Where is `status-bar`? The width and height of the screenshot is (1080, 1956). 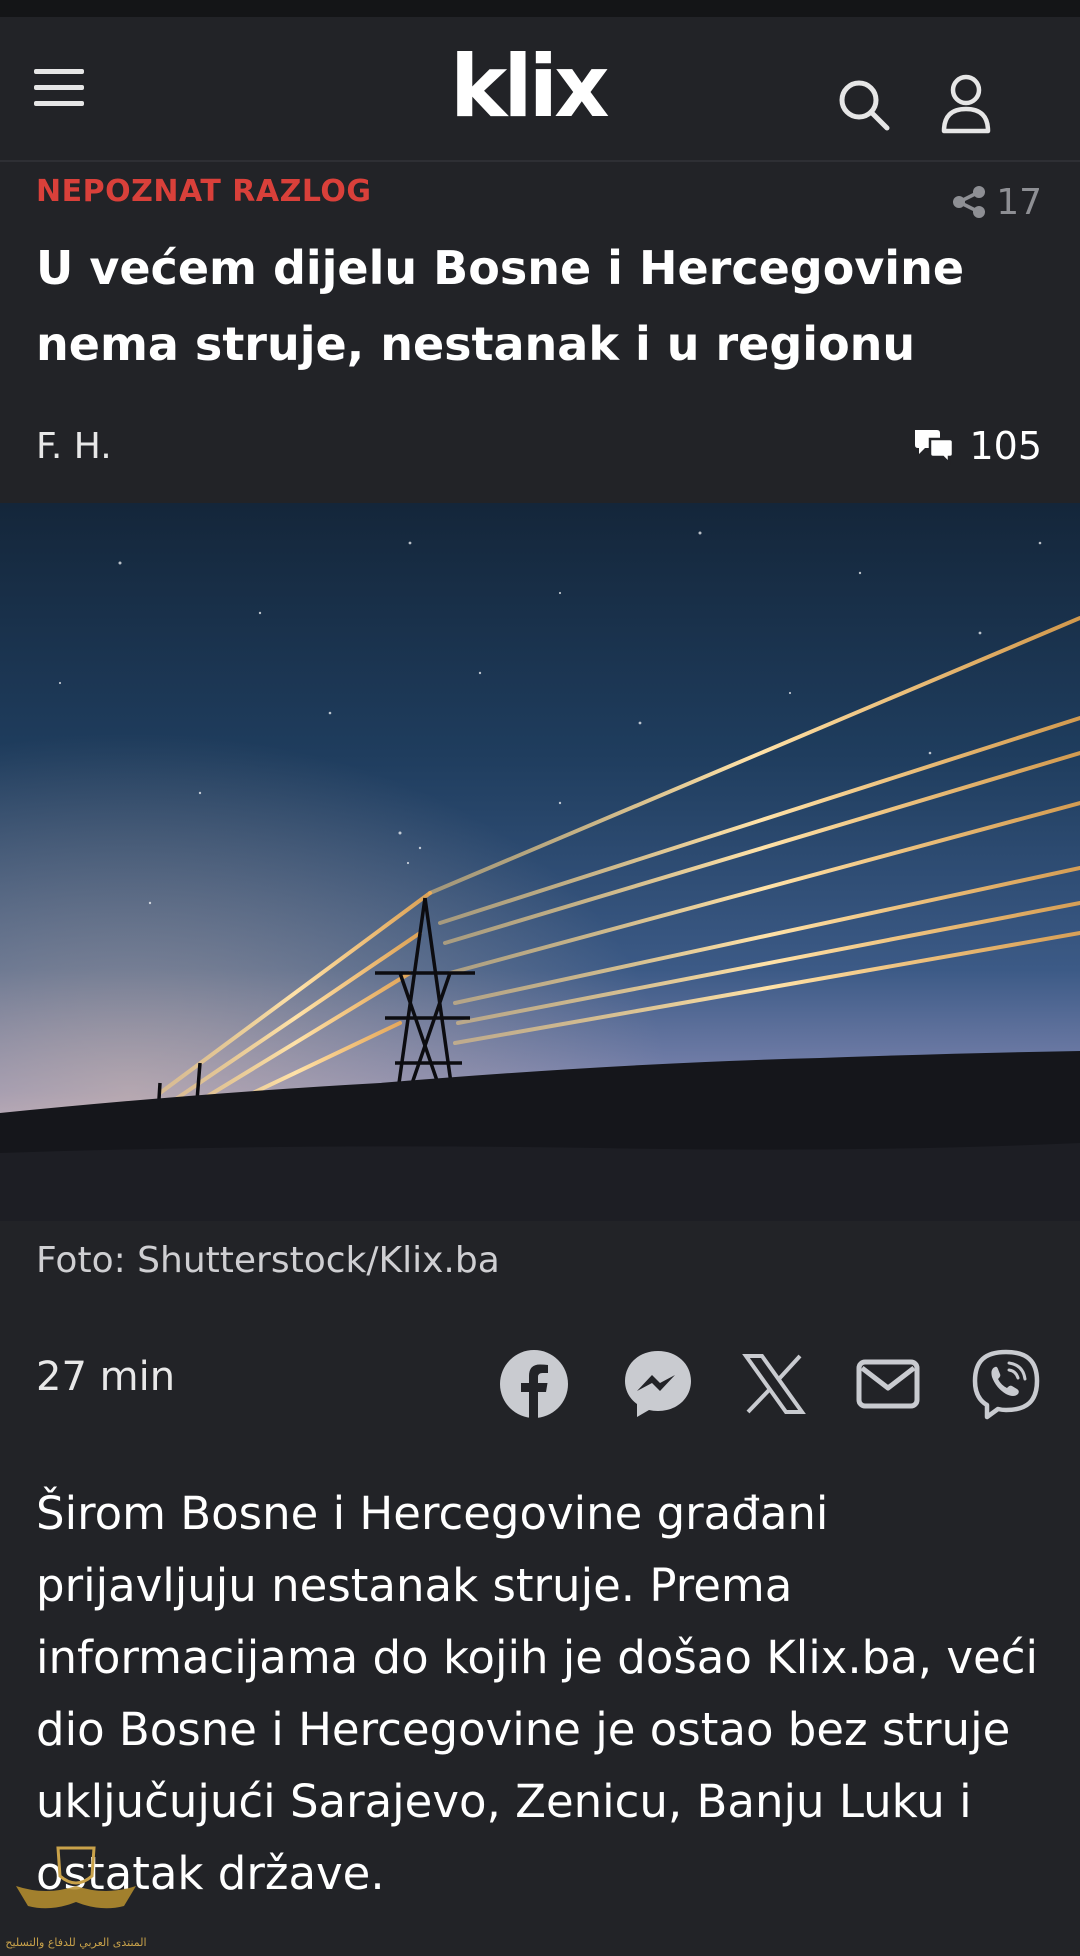 status-bar is located at coordinates (540, 8).